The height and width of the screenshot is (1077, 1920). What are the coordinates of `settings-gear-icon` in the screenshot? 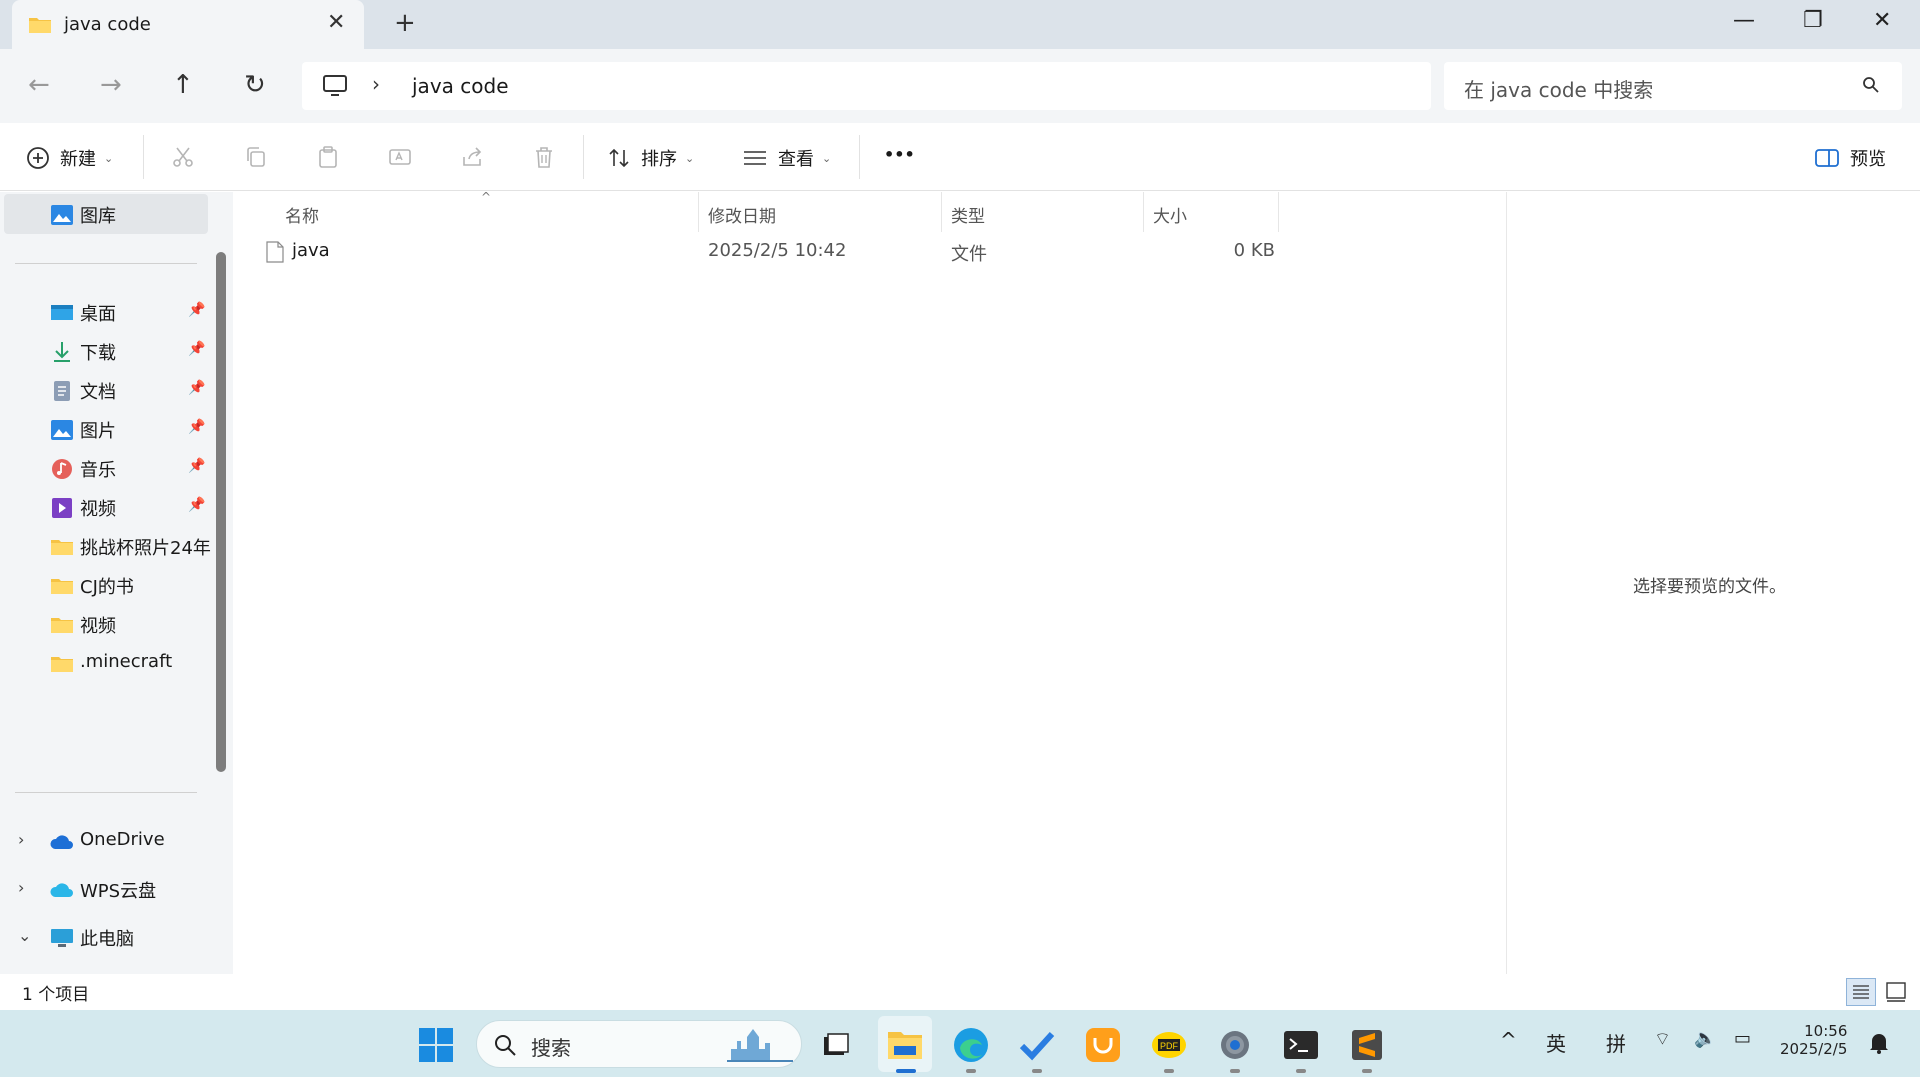 It's located at (1235, 1045).